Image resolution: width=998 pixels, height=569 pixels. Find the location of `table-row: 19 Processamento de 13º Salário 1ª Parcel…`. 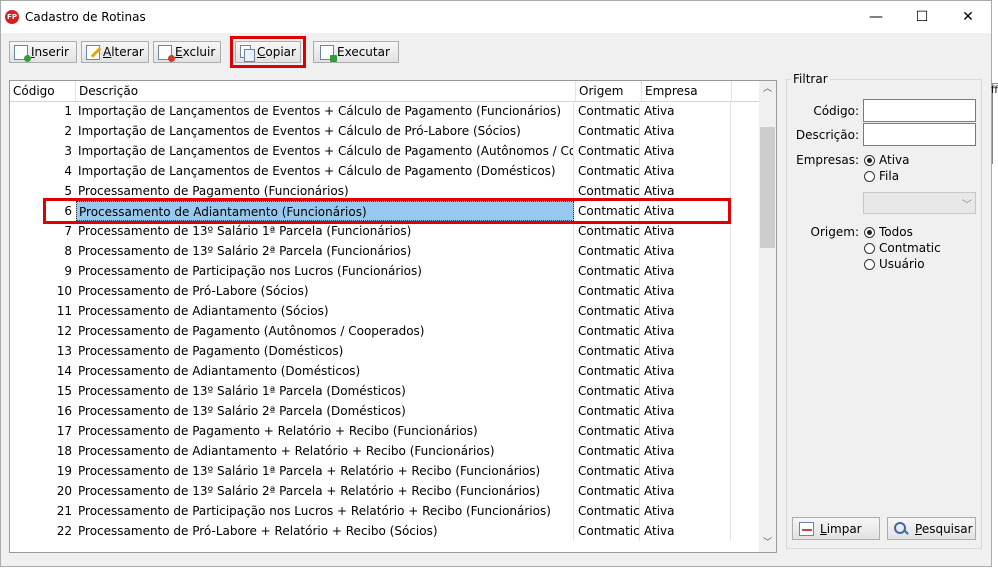

table-row: 19 Processamento de 13º Salário 1ª Parcel… is located at coordinates (370, 471).